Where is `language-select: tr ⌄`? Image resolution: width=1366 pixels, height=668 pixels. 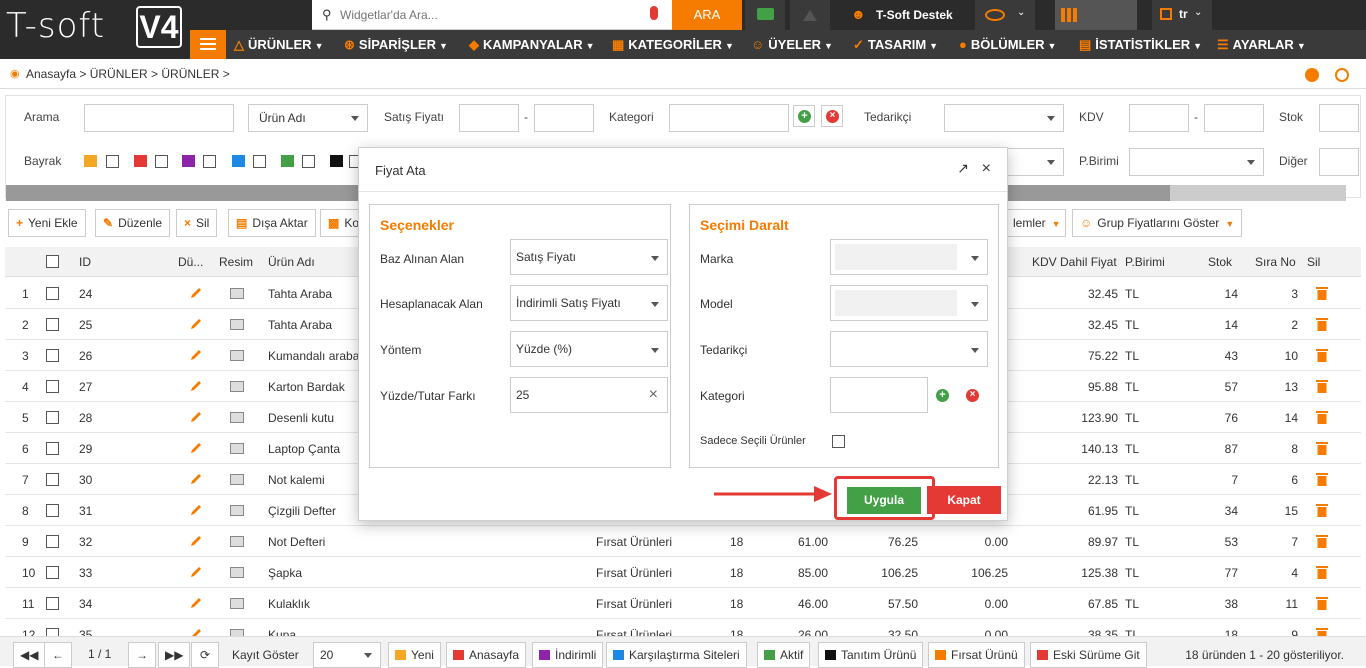
language-select: tr ⌄ is located at coordinates (1182, 15).